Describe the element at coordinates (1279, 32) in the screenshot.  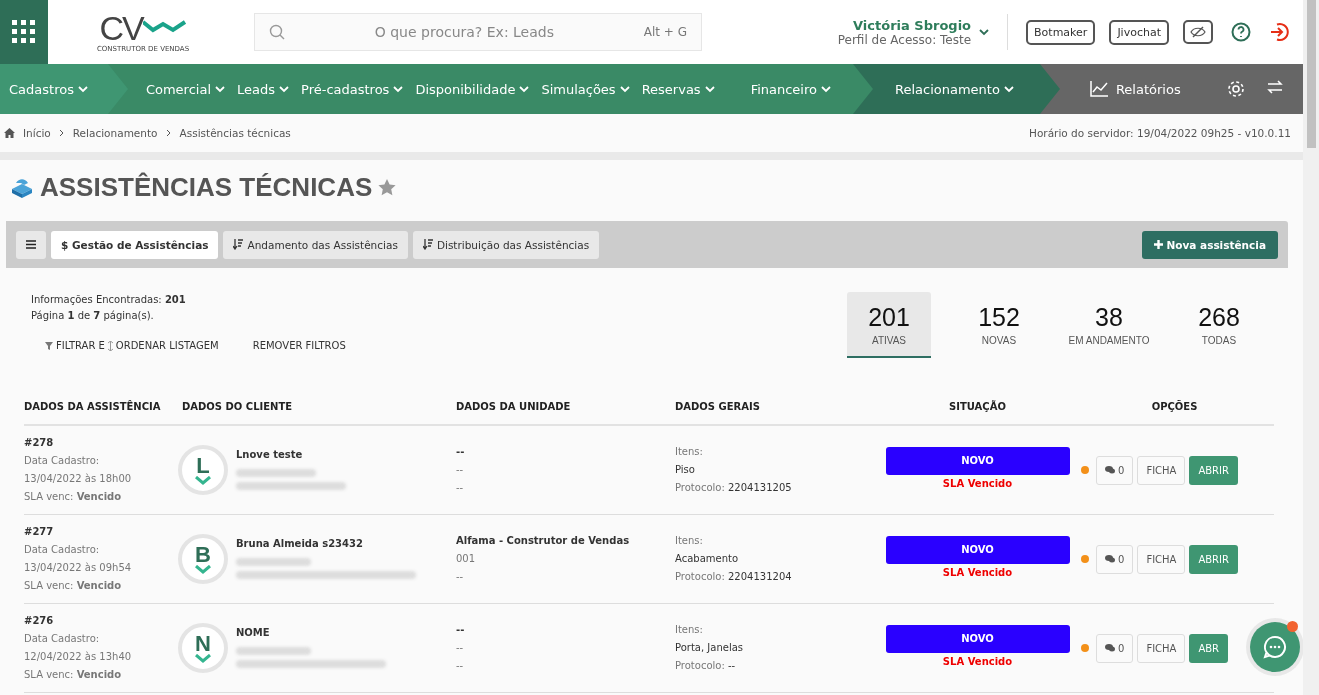
I see `logout-icon` at that location.